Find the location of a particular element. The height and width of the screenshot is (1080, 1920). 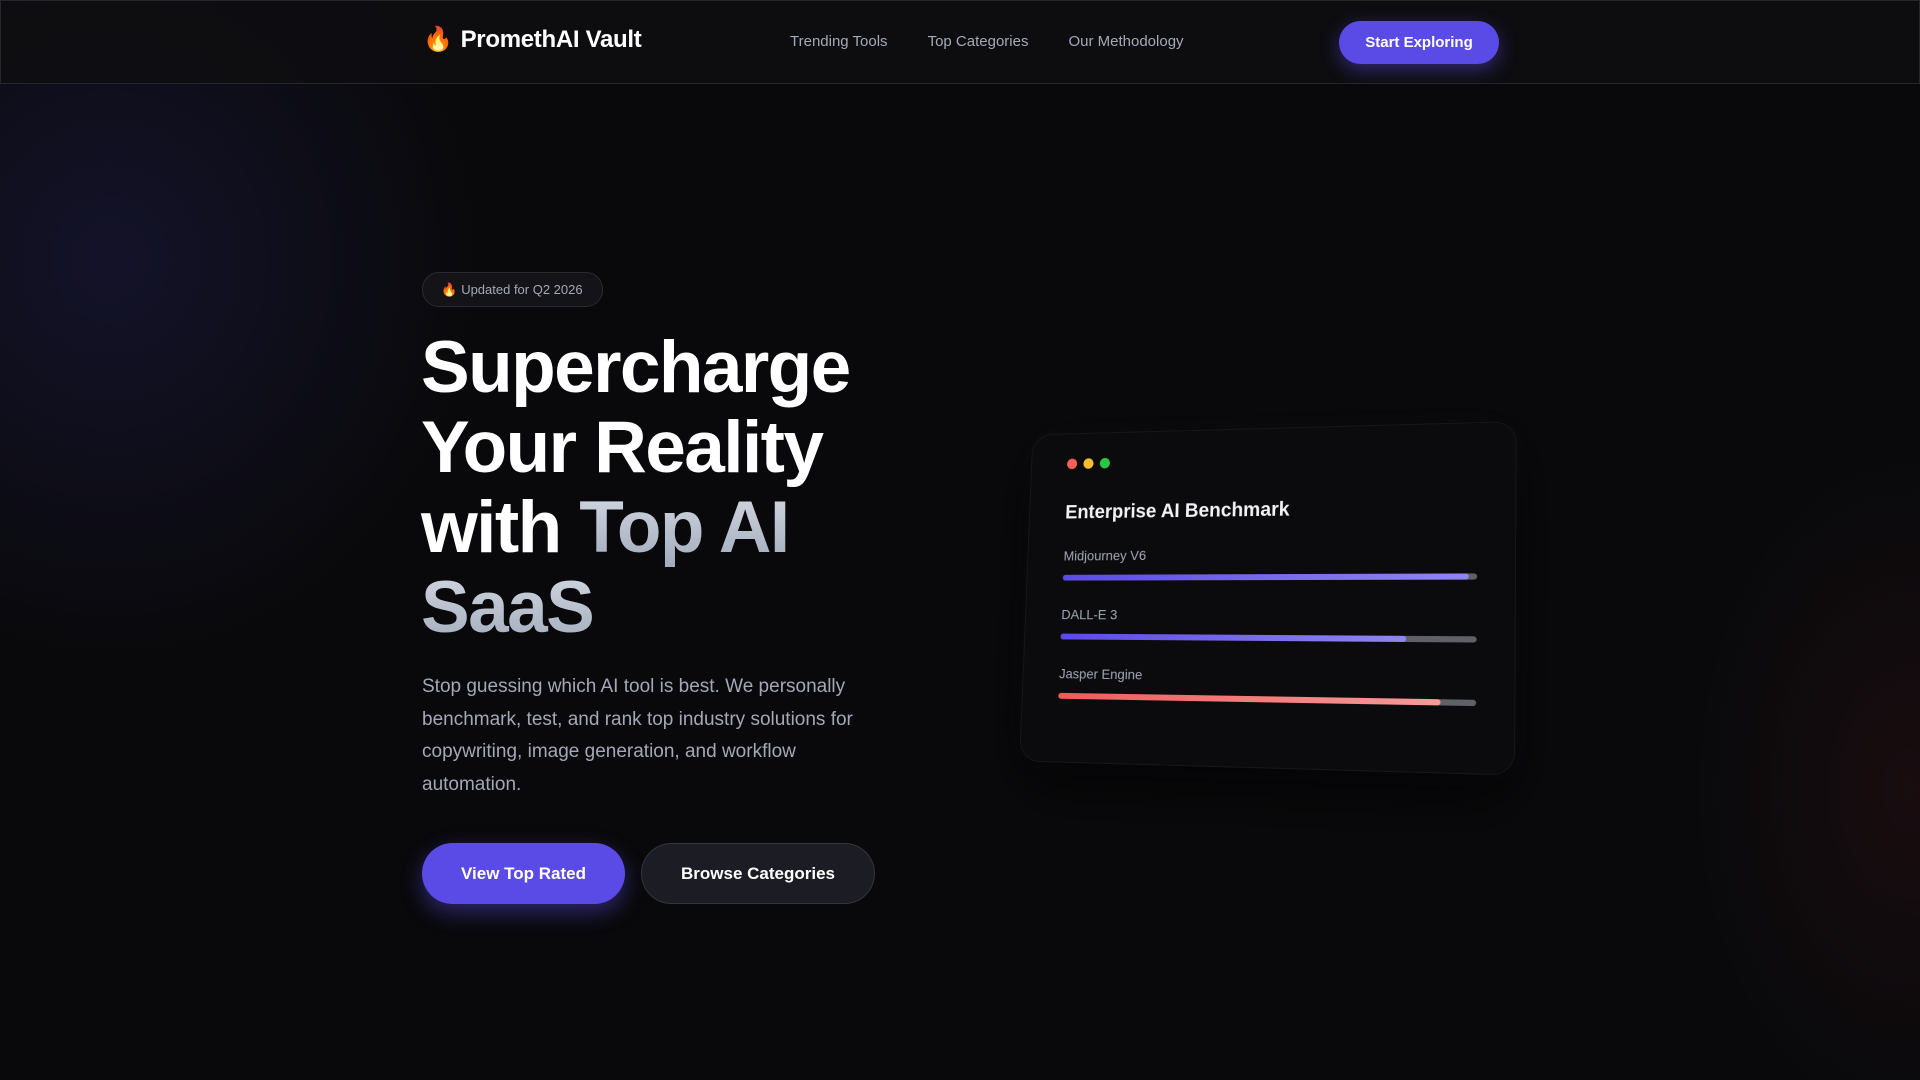

start-exploring-button: Start Exploring is located at coordinates (1419, 42).